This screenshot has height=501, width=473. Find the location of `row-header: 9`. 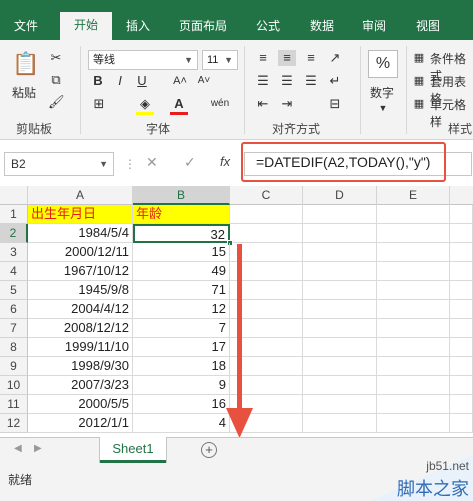

row-header: 9 is located at coordinates (14, 366).